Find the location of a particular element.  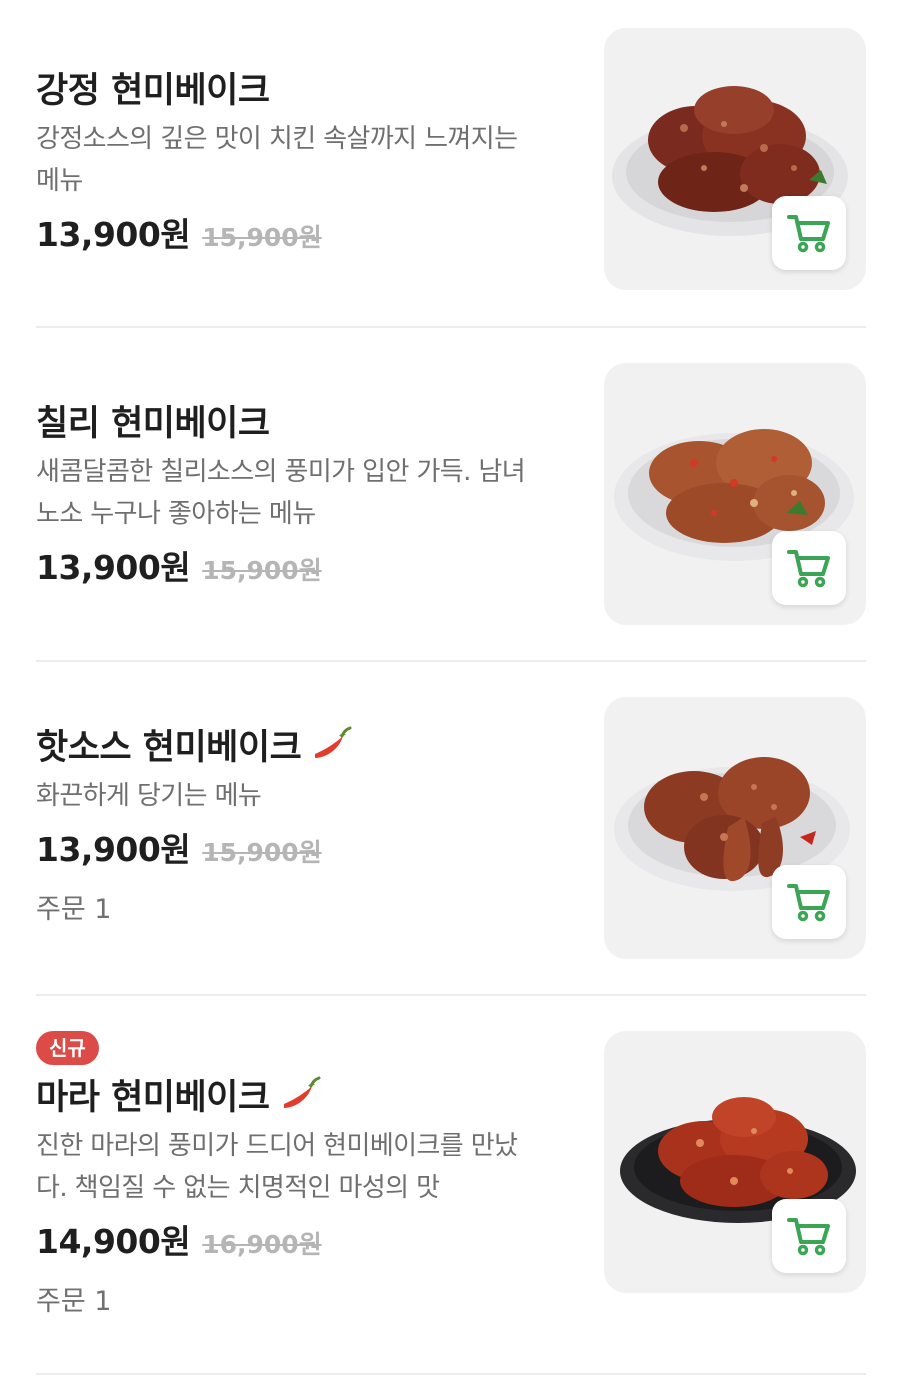

new-badge: 신규 is located at coordinates (67, 1048).